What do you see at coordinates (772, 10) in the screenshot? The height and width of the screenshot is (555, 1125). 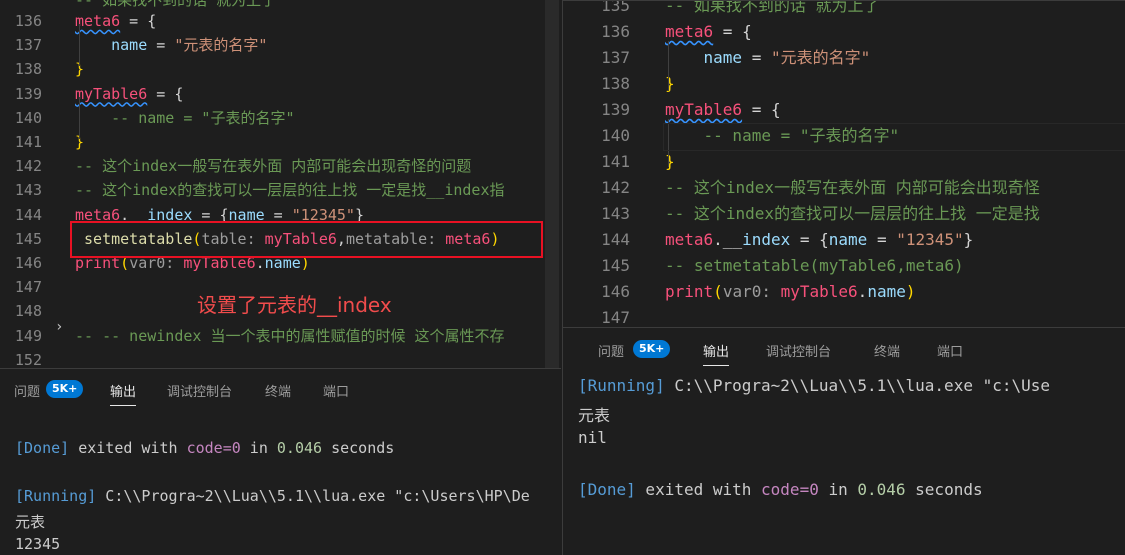 I see `code-line: -- 如果找不到的话 就为上了` at bounding box center [772, 10].